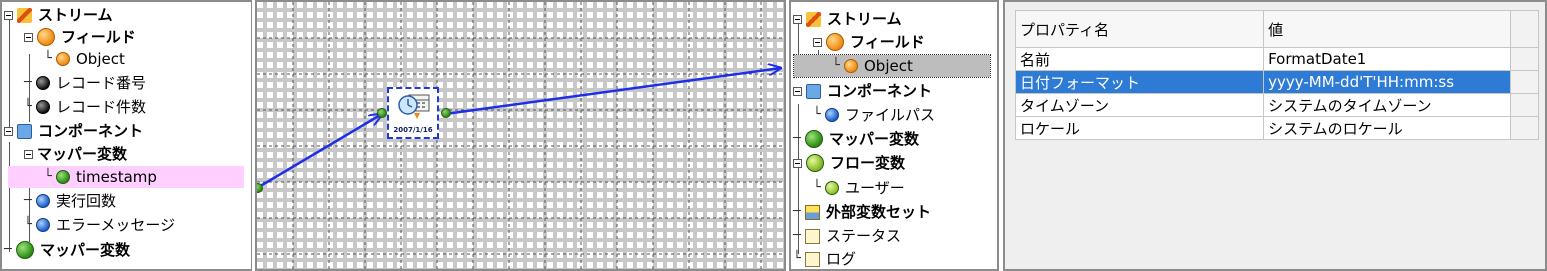 The width and height of the screenshot is (1547, 271). I want to click on tree-node-status: ─ ステータス, so click(848, 236).